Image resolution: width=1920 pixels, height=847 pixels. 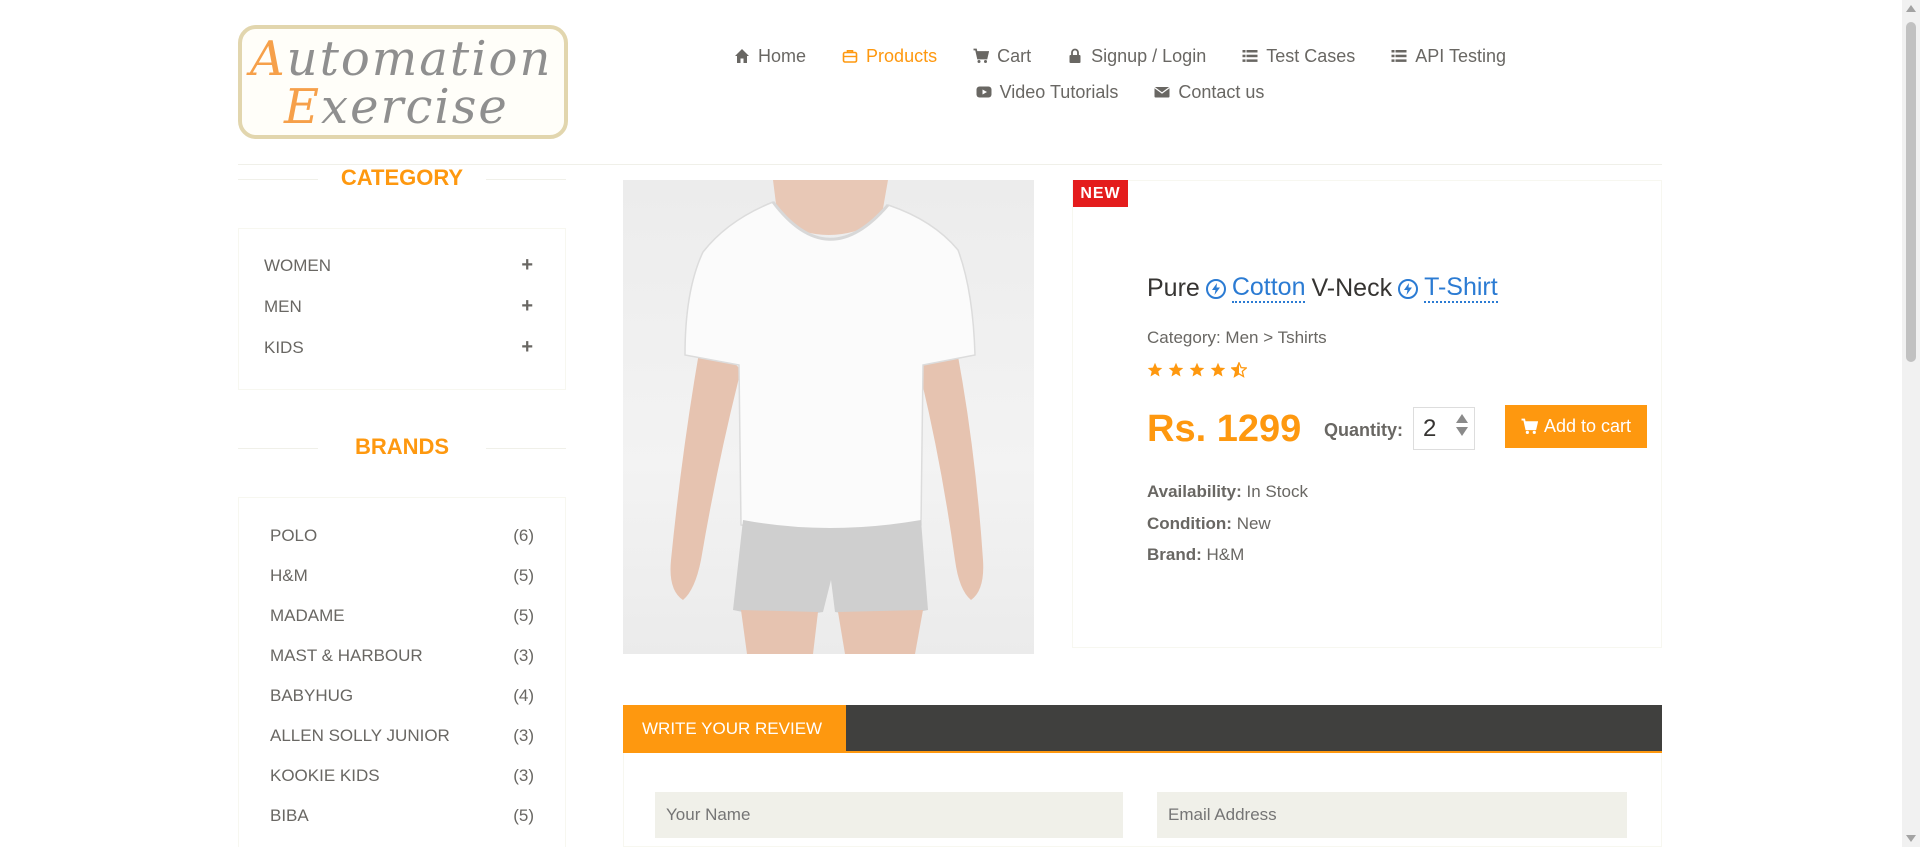 I want to click on quantity-input: 2, so click(x=1444, y=428).